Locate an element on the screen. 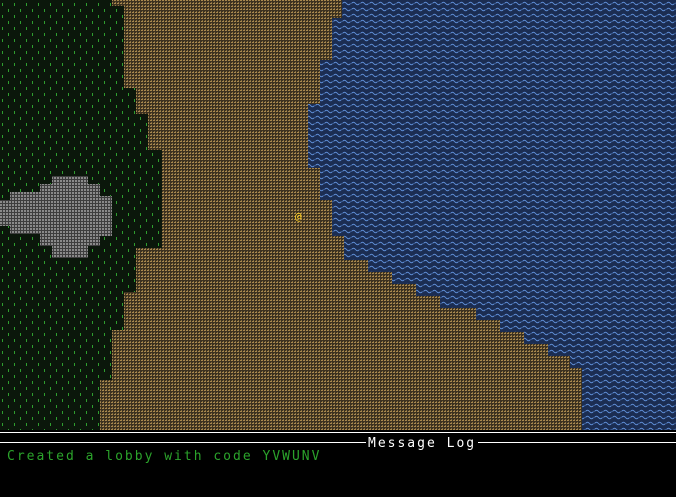 The width and height of the screenshot is (676, 497). message-log-title: Message Log is located at coordinates (422, 444).